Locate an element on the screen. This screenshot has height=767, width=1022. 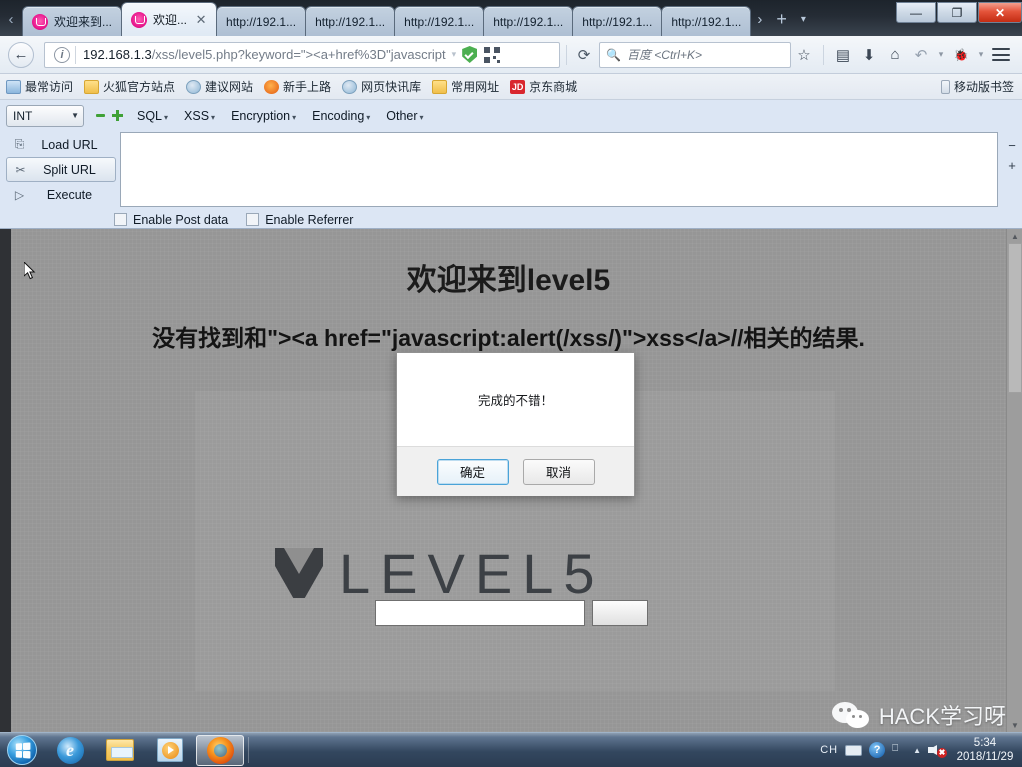
search-bar: 🔍 百度 <Ctrl+K> is located at coordinates (695, 54).